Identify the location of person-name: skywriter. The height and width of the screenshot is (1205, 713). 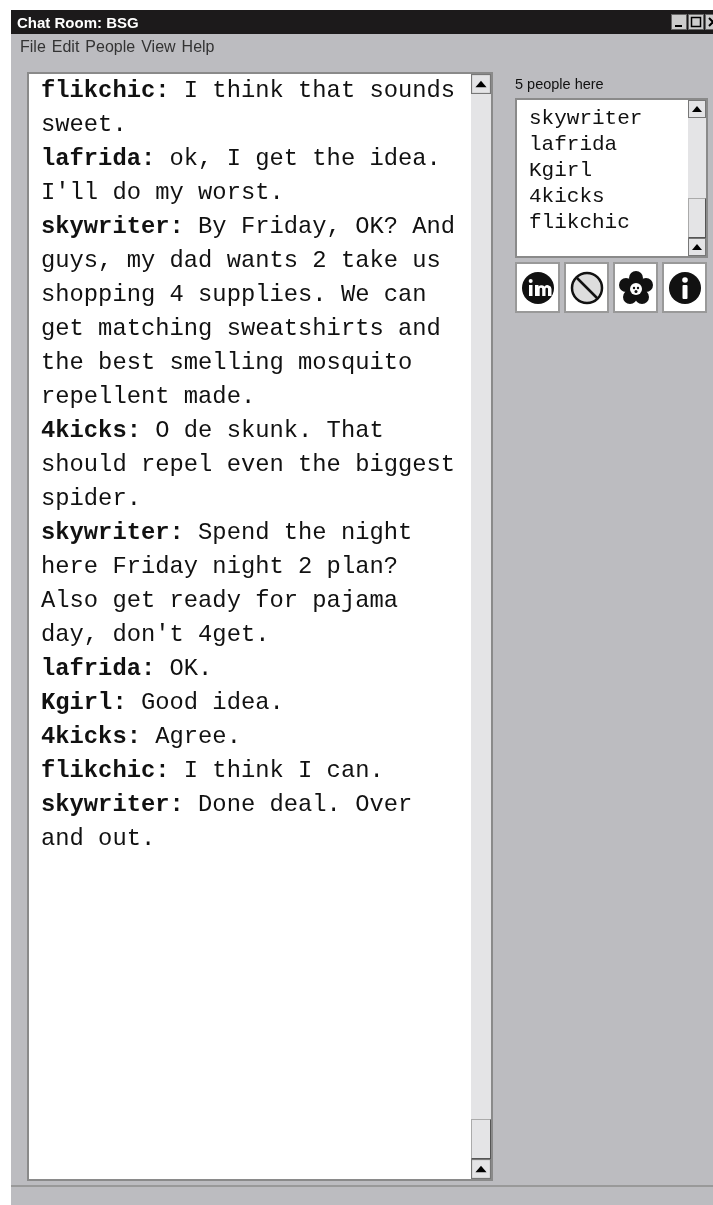
(586, 119).